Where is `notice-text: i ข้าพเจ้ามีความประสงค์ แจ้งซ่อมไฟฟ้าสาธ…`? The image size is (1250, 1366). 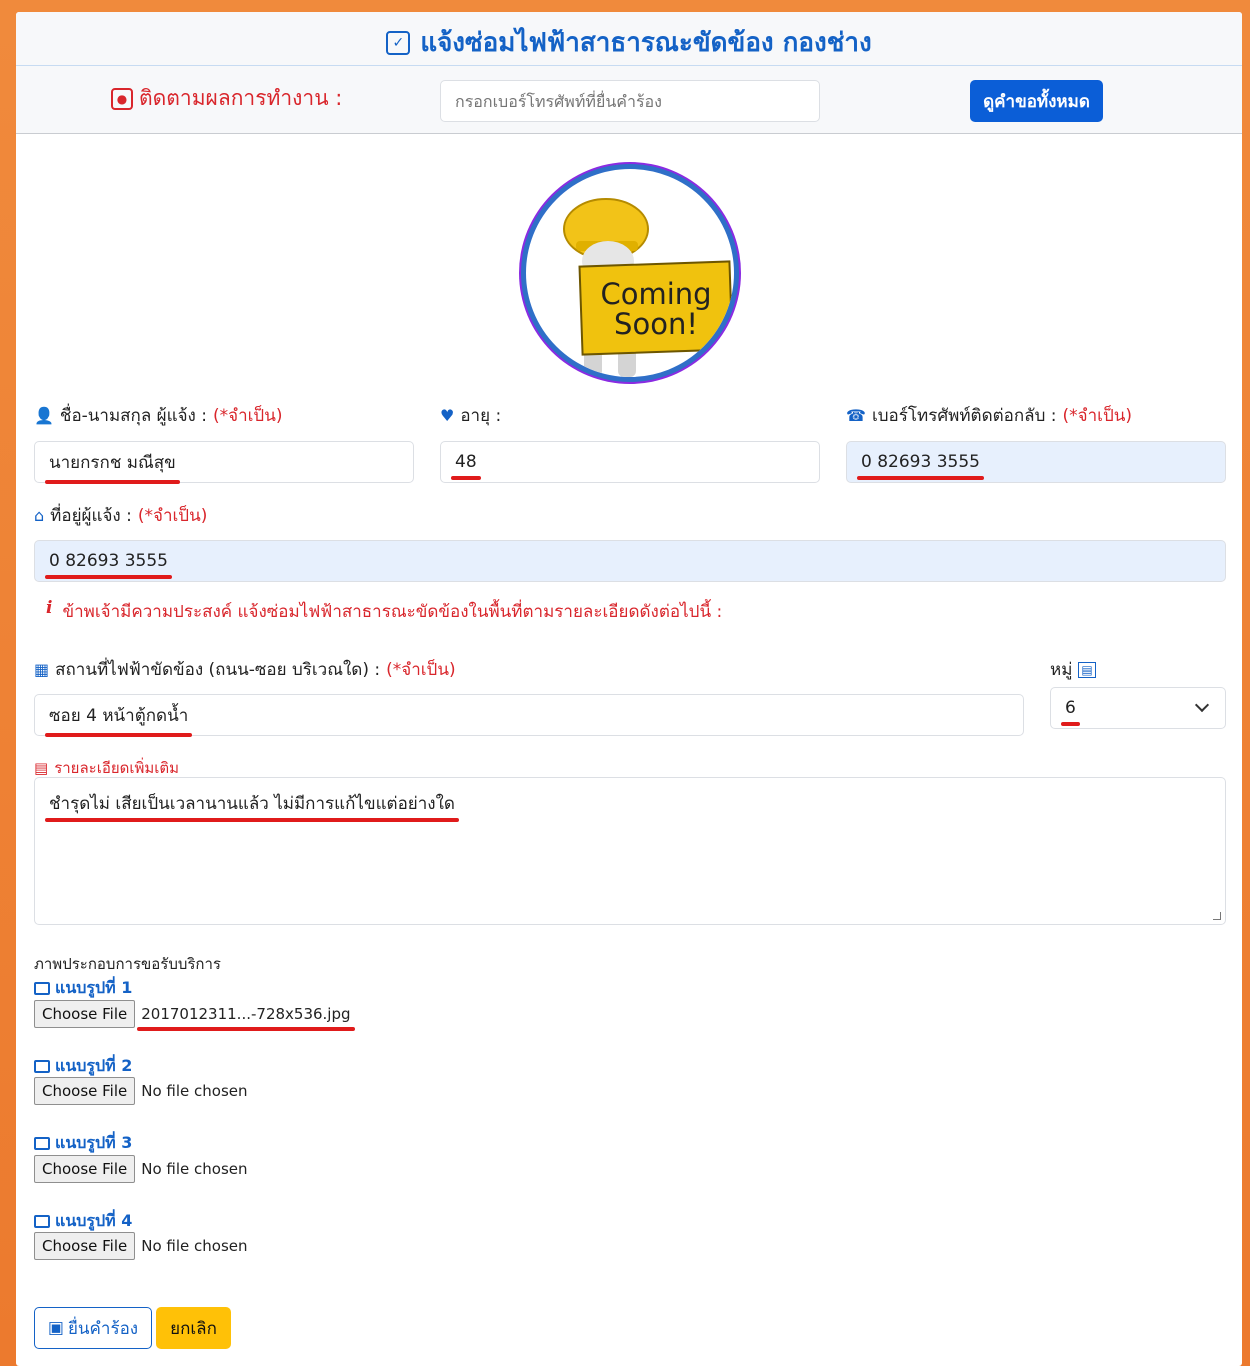 notice-text: i ข้าพเจ้ามีความประสงค์ แจ้งซ่อมไฟฟ้าสาธ… is located at coordinates (384, 611).